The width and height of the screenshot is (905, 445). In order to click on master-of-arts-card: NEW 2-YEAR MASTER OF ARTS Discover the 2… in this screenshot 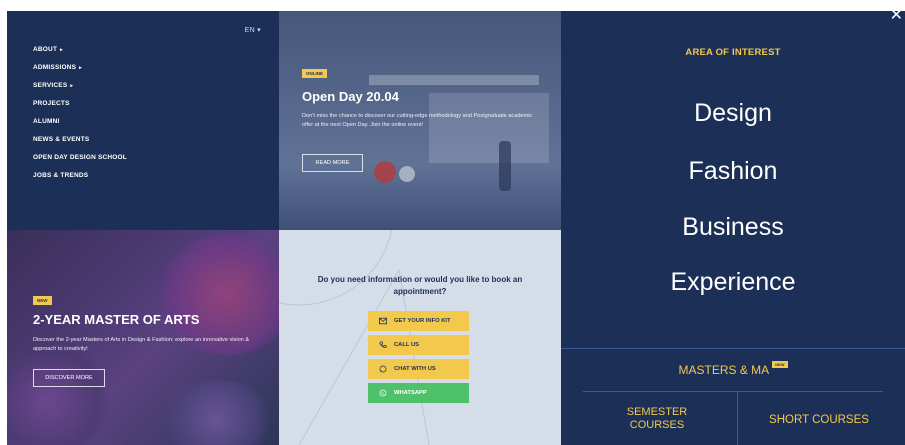, I will do `click(143, 337)`.